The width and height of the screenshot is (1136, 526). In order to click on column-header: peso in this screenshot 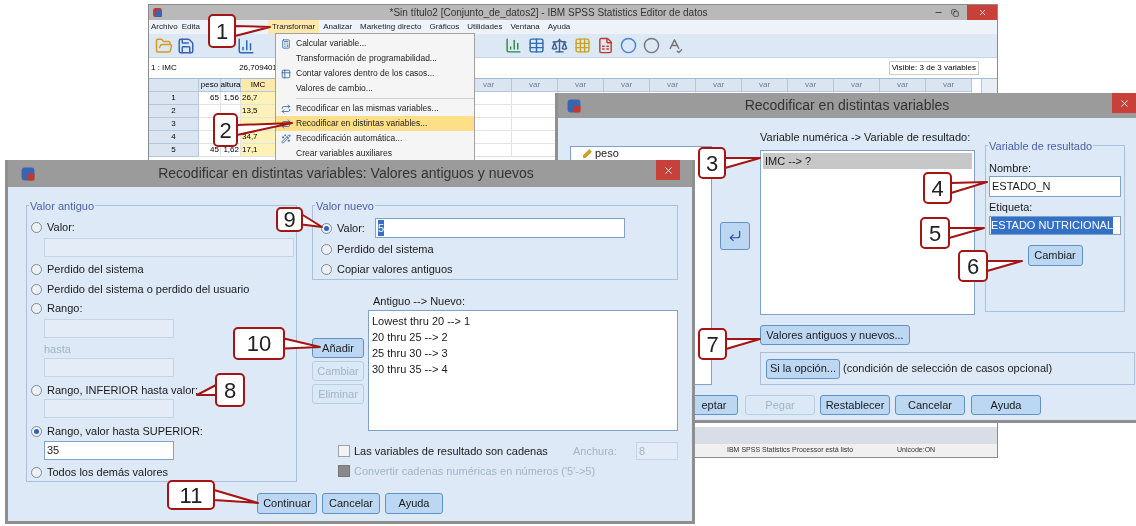, I will do `click(210, 85)`.